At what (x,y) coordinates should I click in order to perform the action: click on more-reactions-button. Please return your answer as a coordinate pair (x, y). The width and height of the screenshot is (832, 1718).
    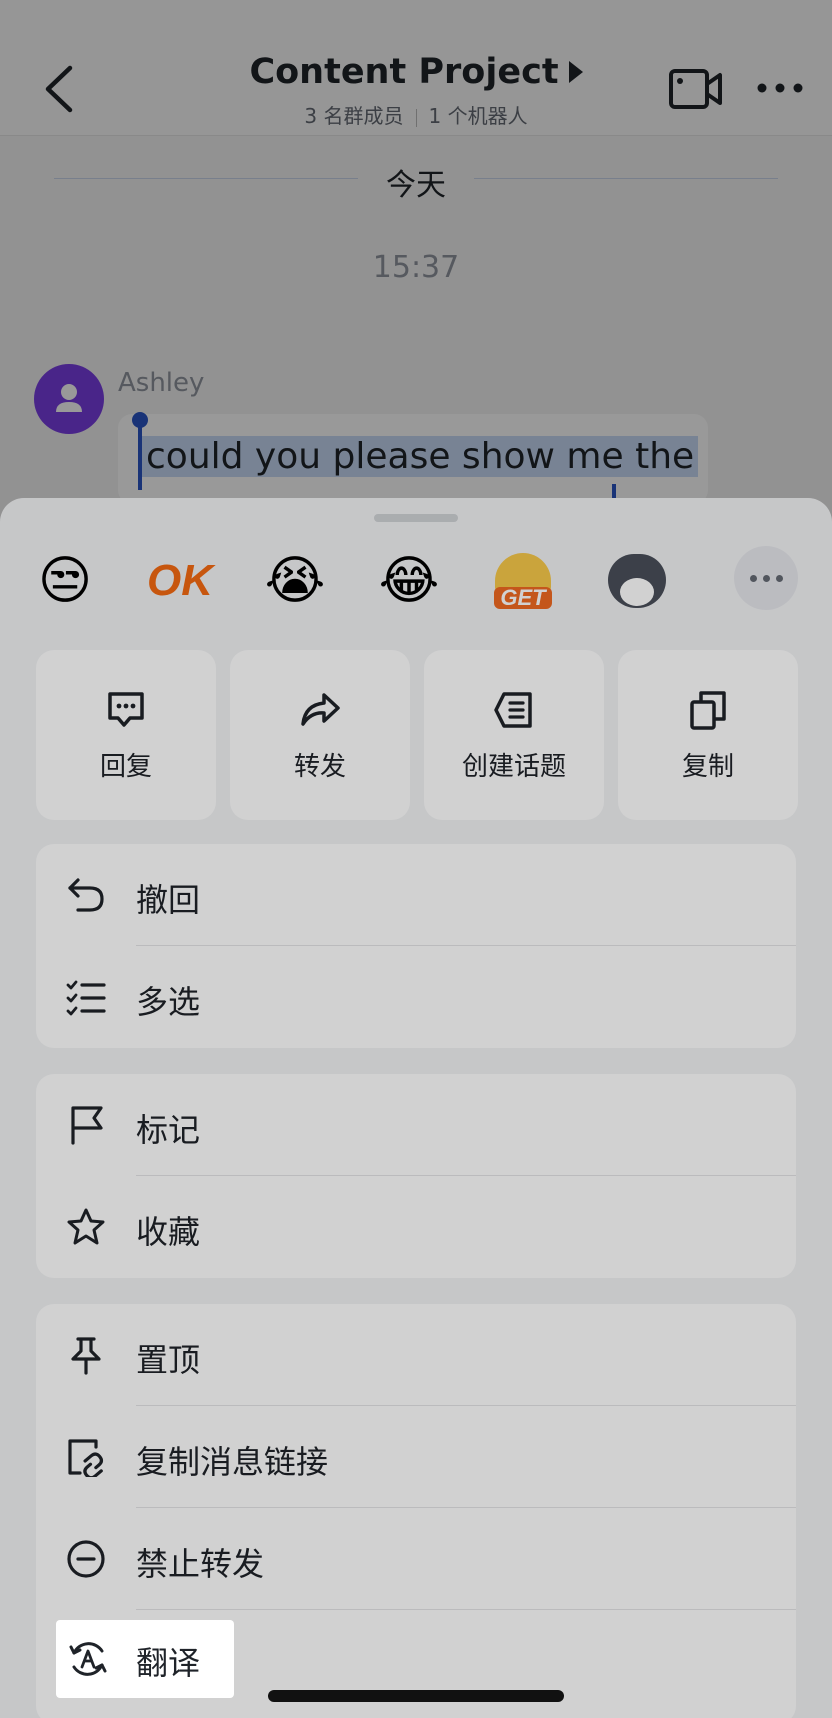
    Looking at the image, I should click on (766, 578).